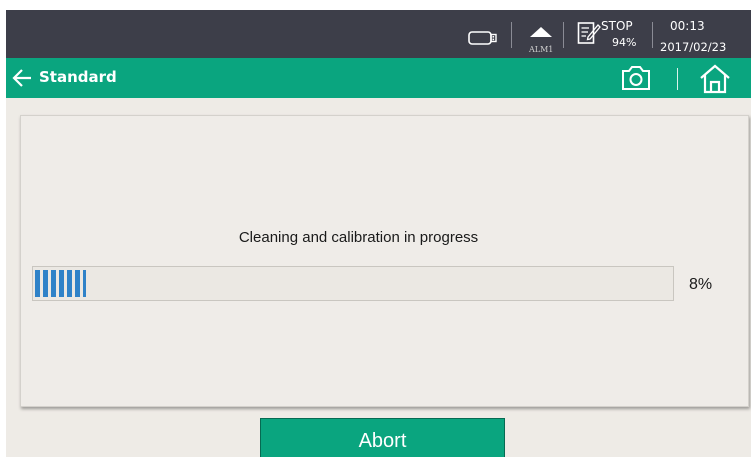  I want to click on alarm-label: ALM1, so click(541, 49).